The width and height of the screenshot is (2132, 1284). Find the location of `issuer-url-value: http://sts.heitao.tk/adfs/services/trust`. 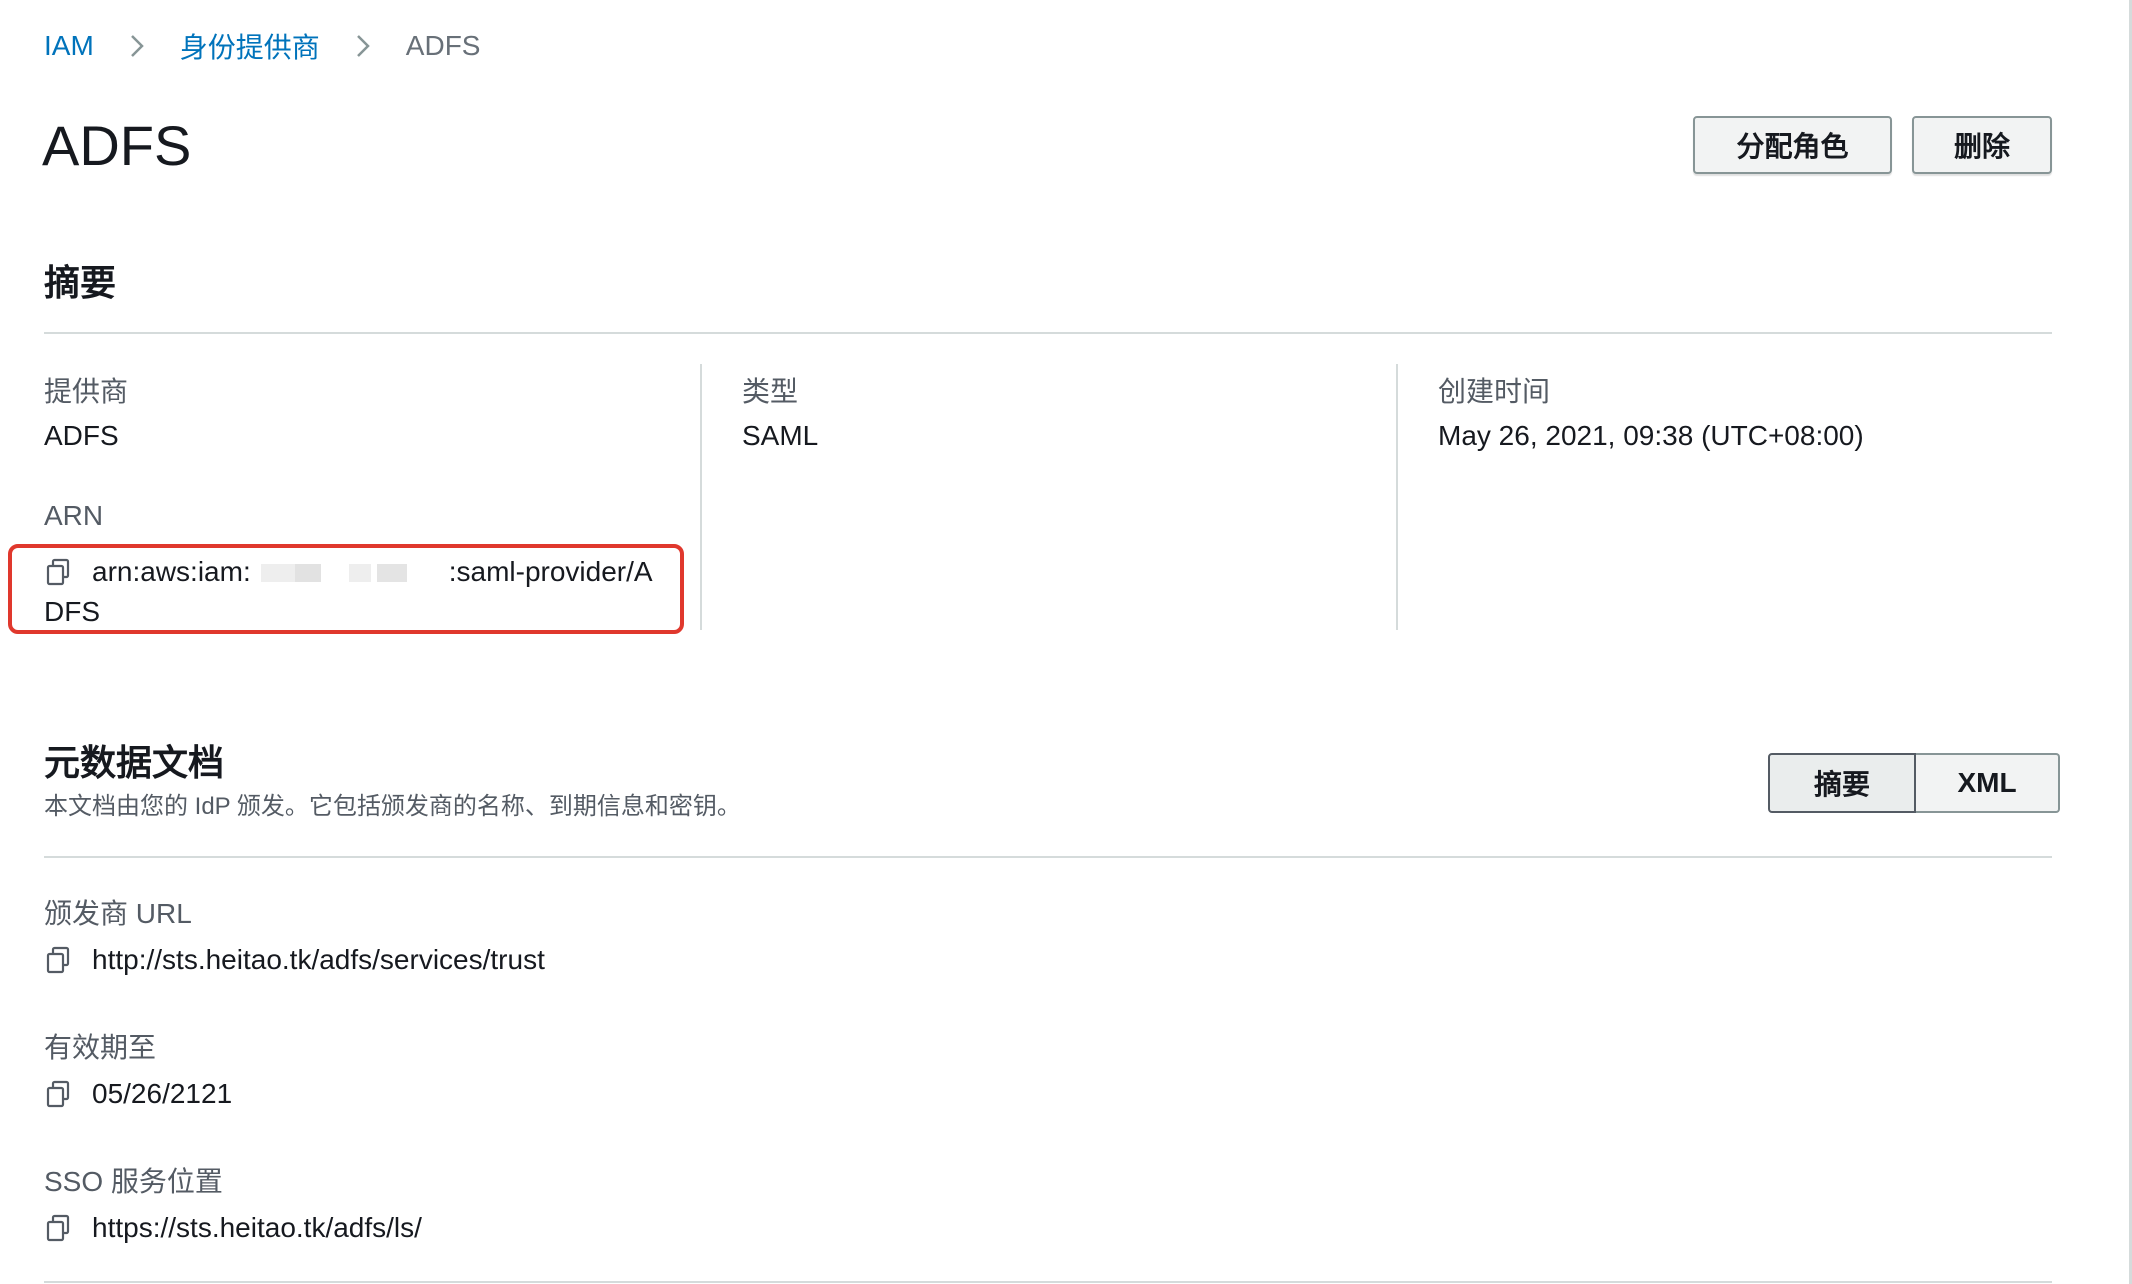

issuer-url-value: http://sts.heitao.tk/adfs/services/trust is located at coordinates (318, 959).